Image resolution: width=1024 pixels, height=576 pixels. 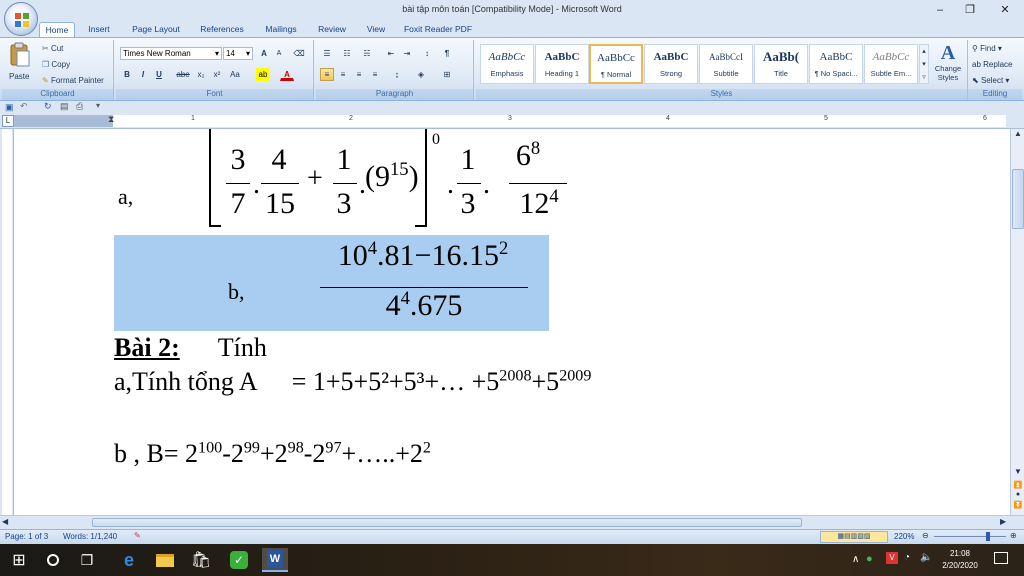 What do you see at coordinates (926, 557) in the screenshot?
I see `volume-icon: 🔈` at bounding box center [926, 557].